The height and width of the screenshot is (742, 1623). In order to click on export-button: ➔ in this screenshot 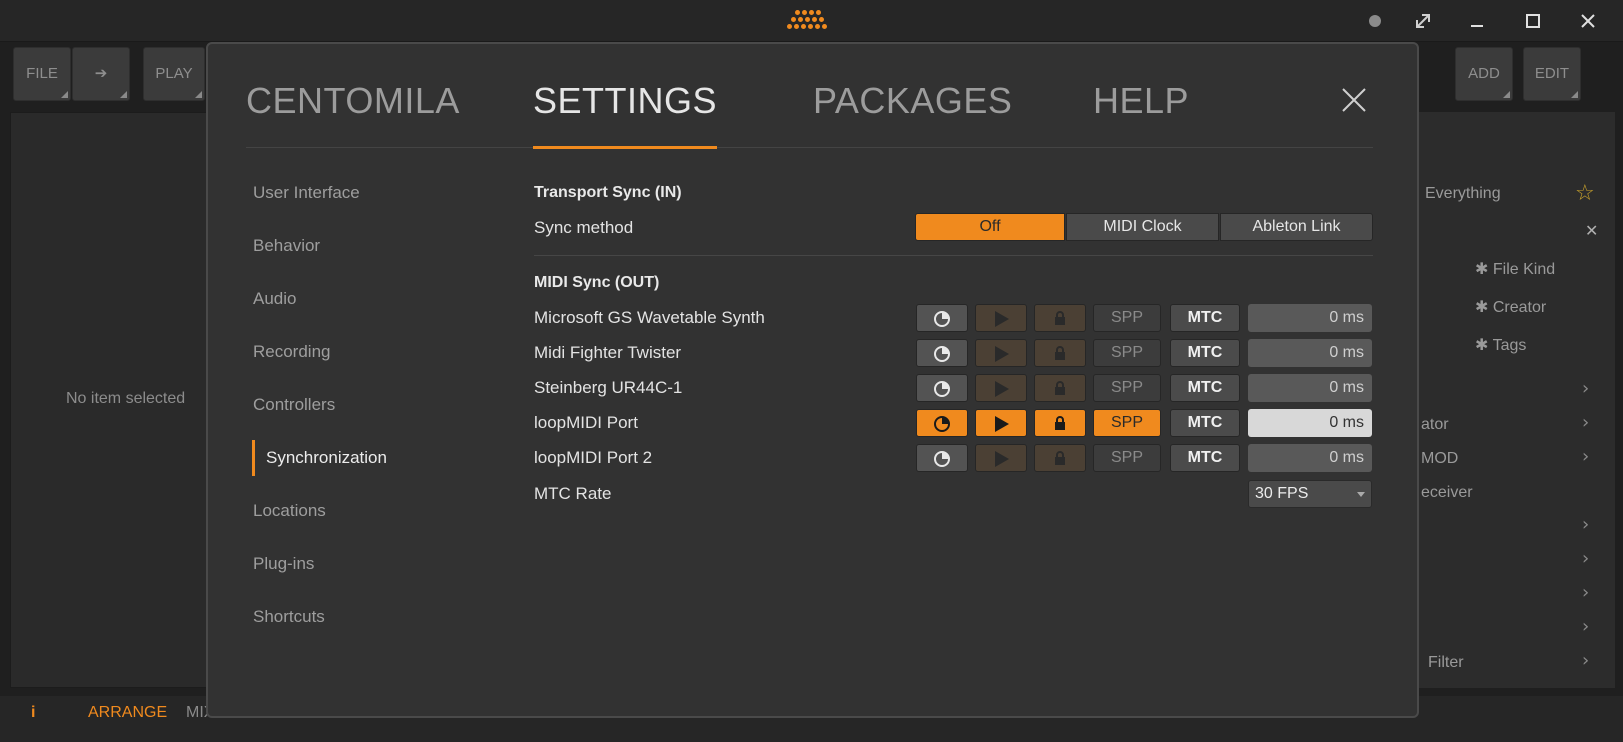, I will do `click(101, 74)`.